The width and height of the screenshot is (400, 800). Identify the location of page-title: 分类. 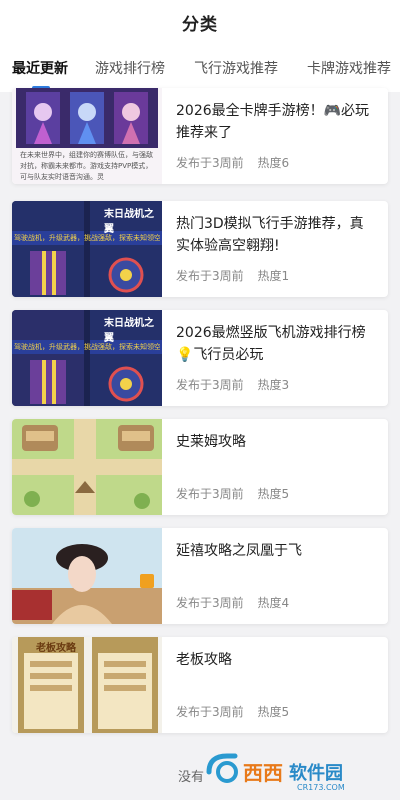
(200, 24).